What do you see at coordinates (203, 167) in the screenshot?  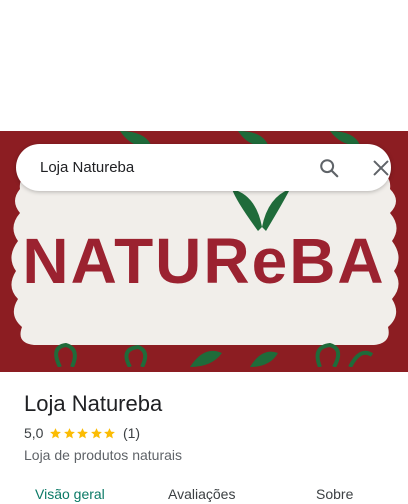 I see `search-bar: Loja Natureba` at bounding box center [203, 167].